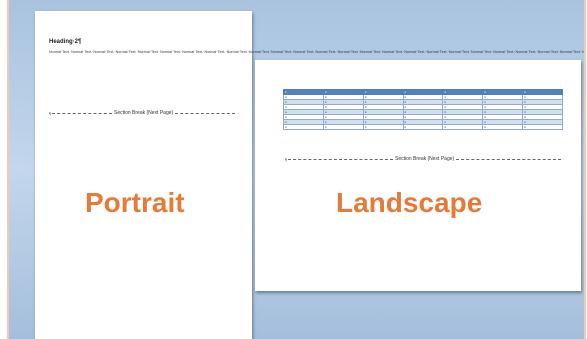  I want to click on section-break-portrait: ¶ Section Break (Next Page), so click(142, 113).